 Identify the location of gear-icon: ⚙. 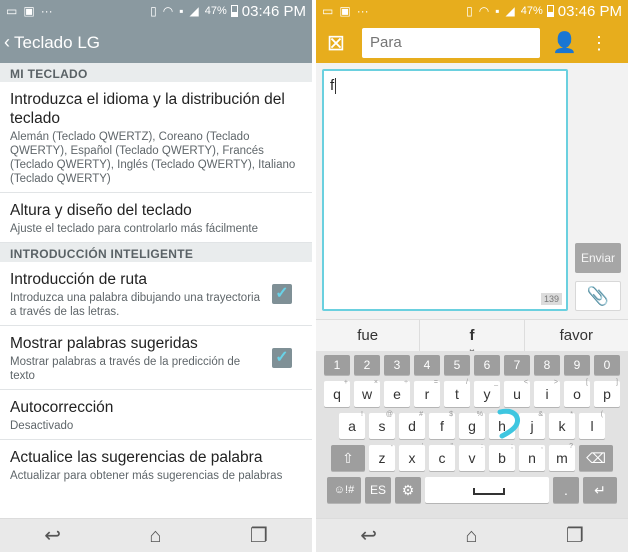
(408, 490).